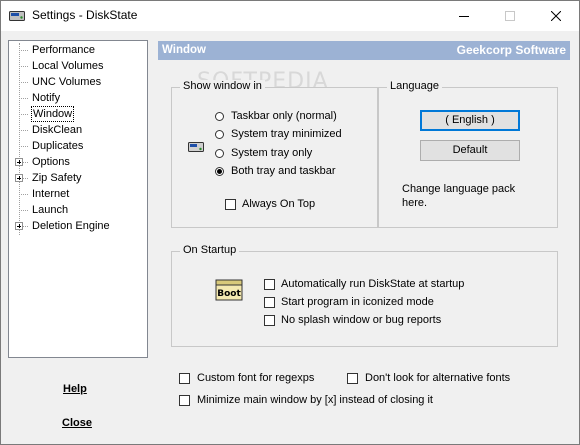  I want to click on tree-item-label: Options, so click(51, 162).